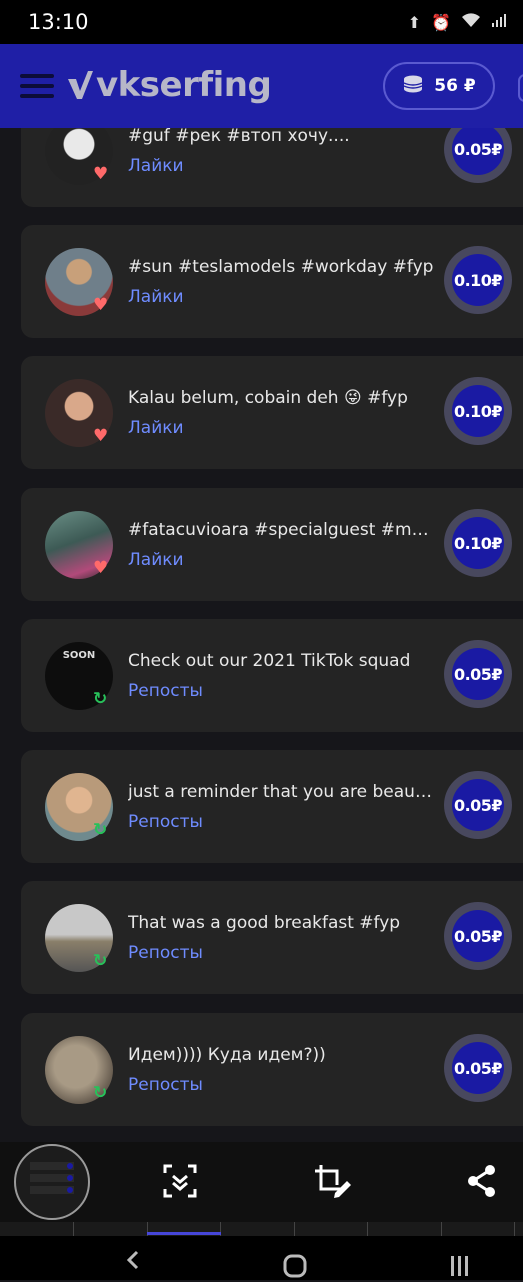  Describe the element at coordinates (184, 1233) in the screenshot. I see `tab-active-indicator` at that location.